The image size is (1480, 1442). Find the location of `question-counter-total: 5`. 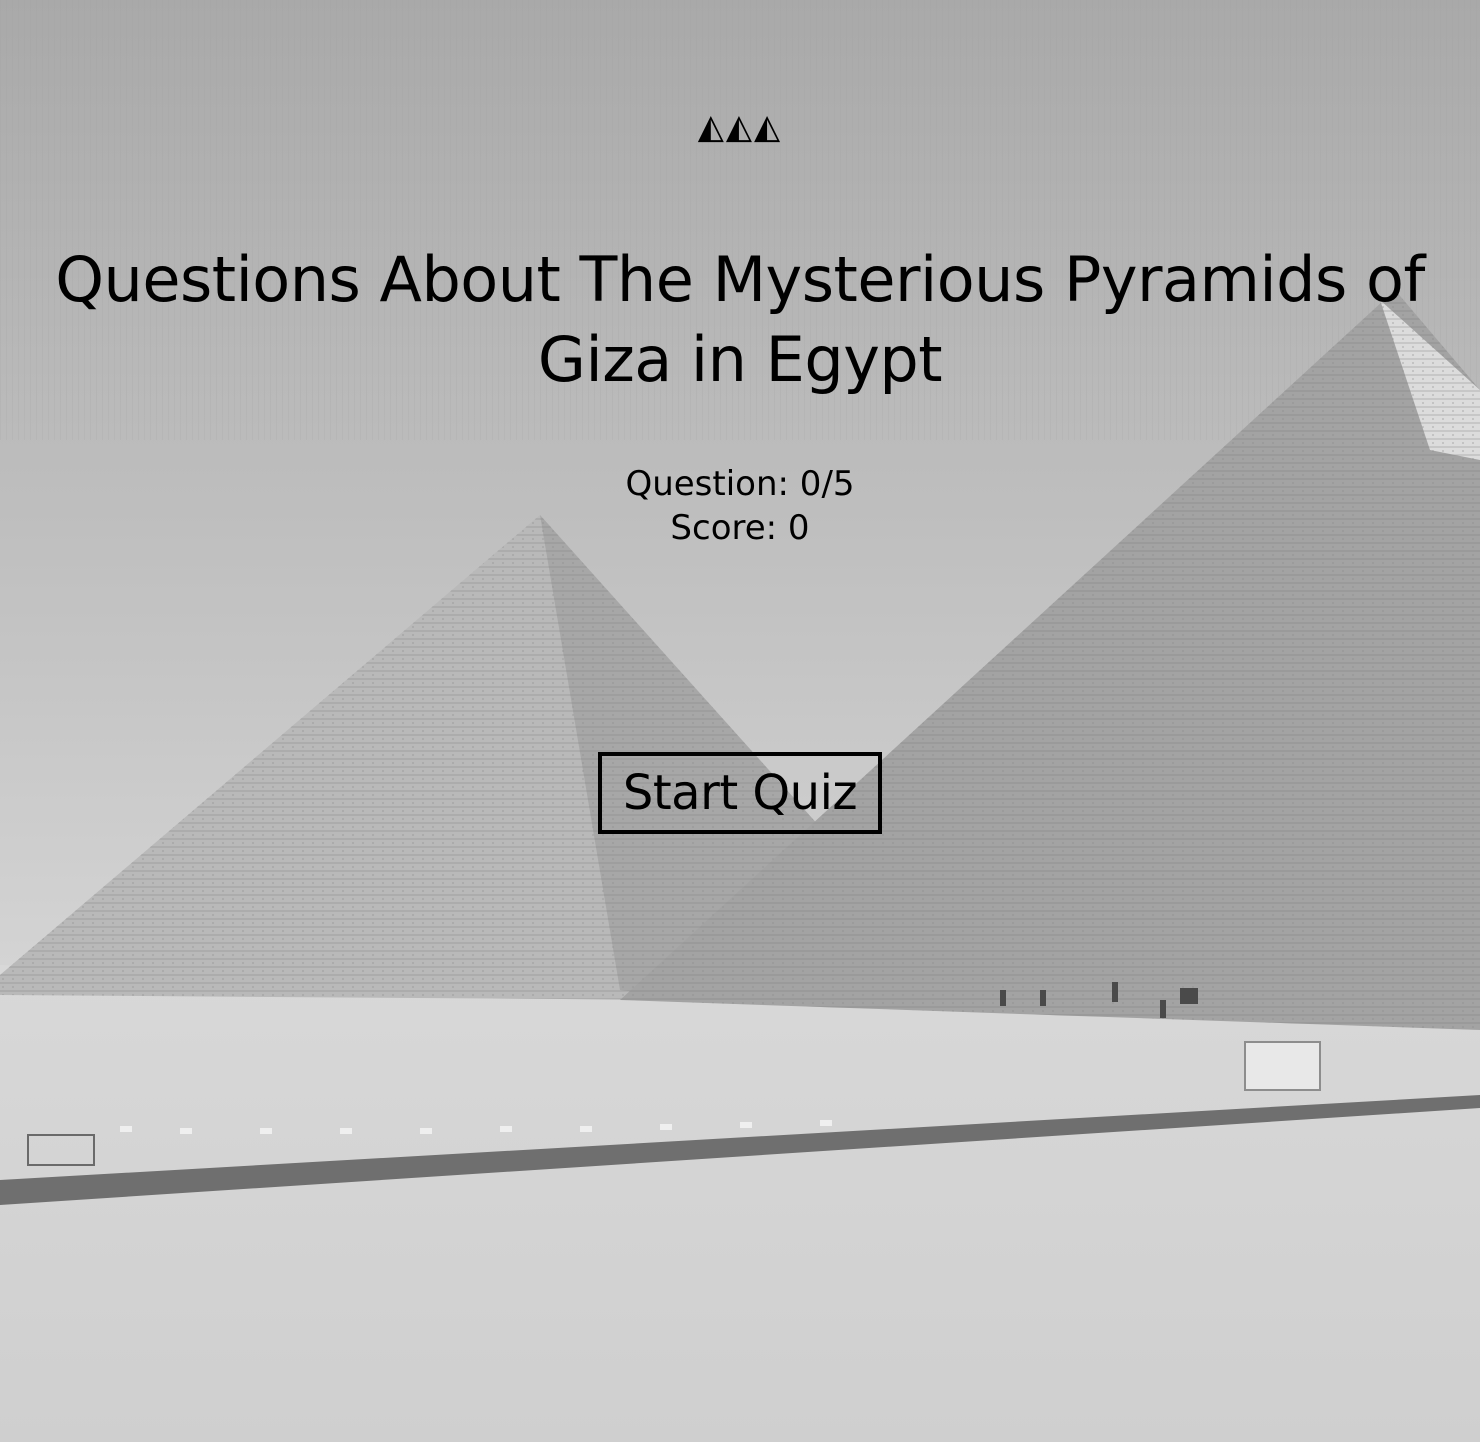

question-counter-total: 5 is located at coordinates (843, 484).